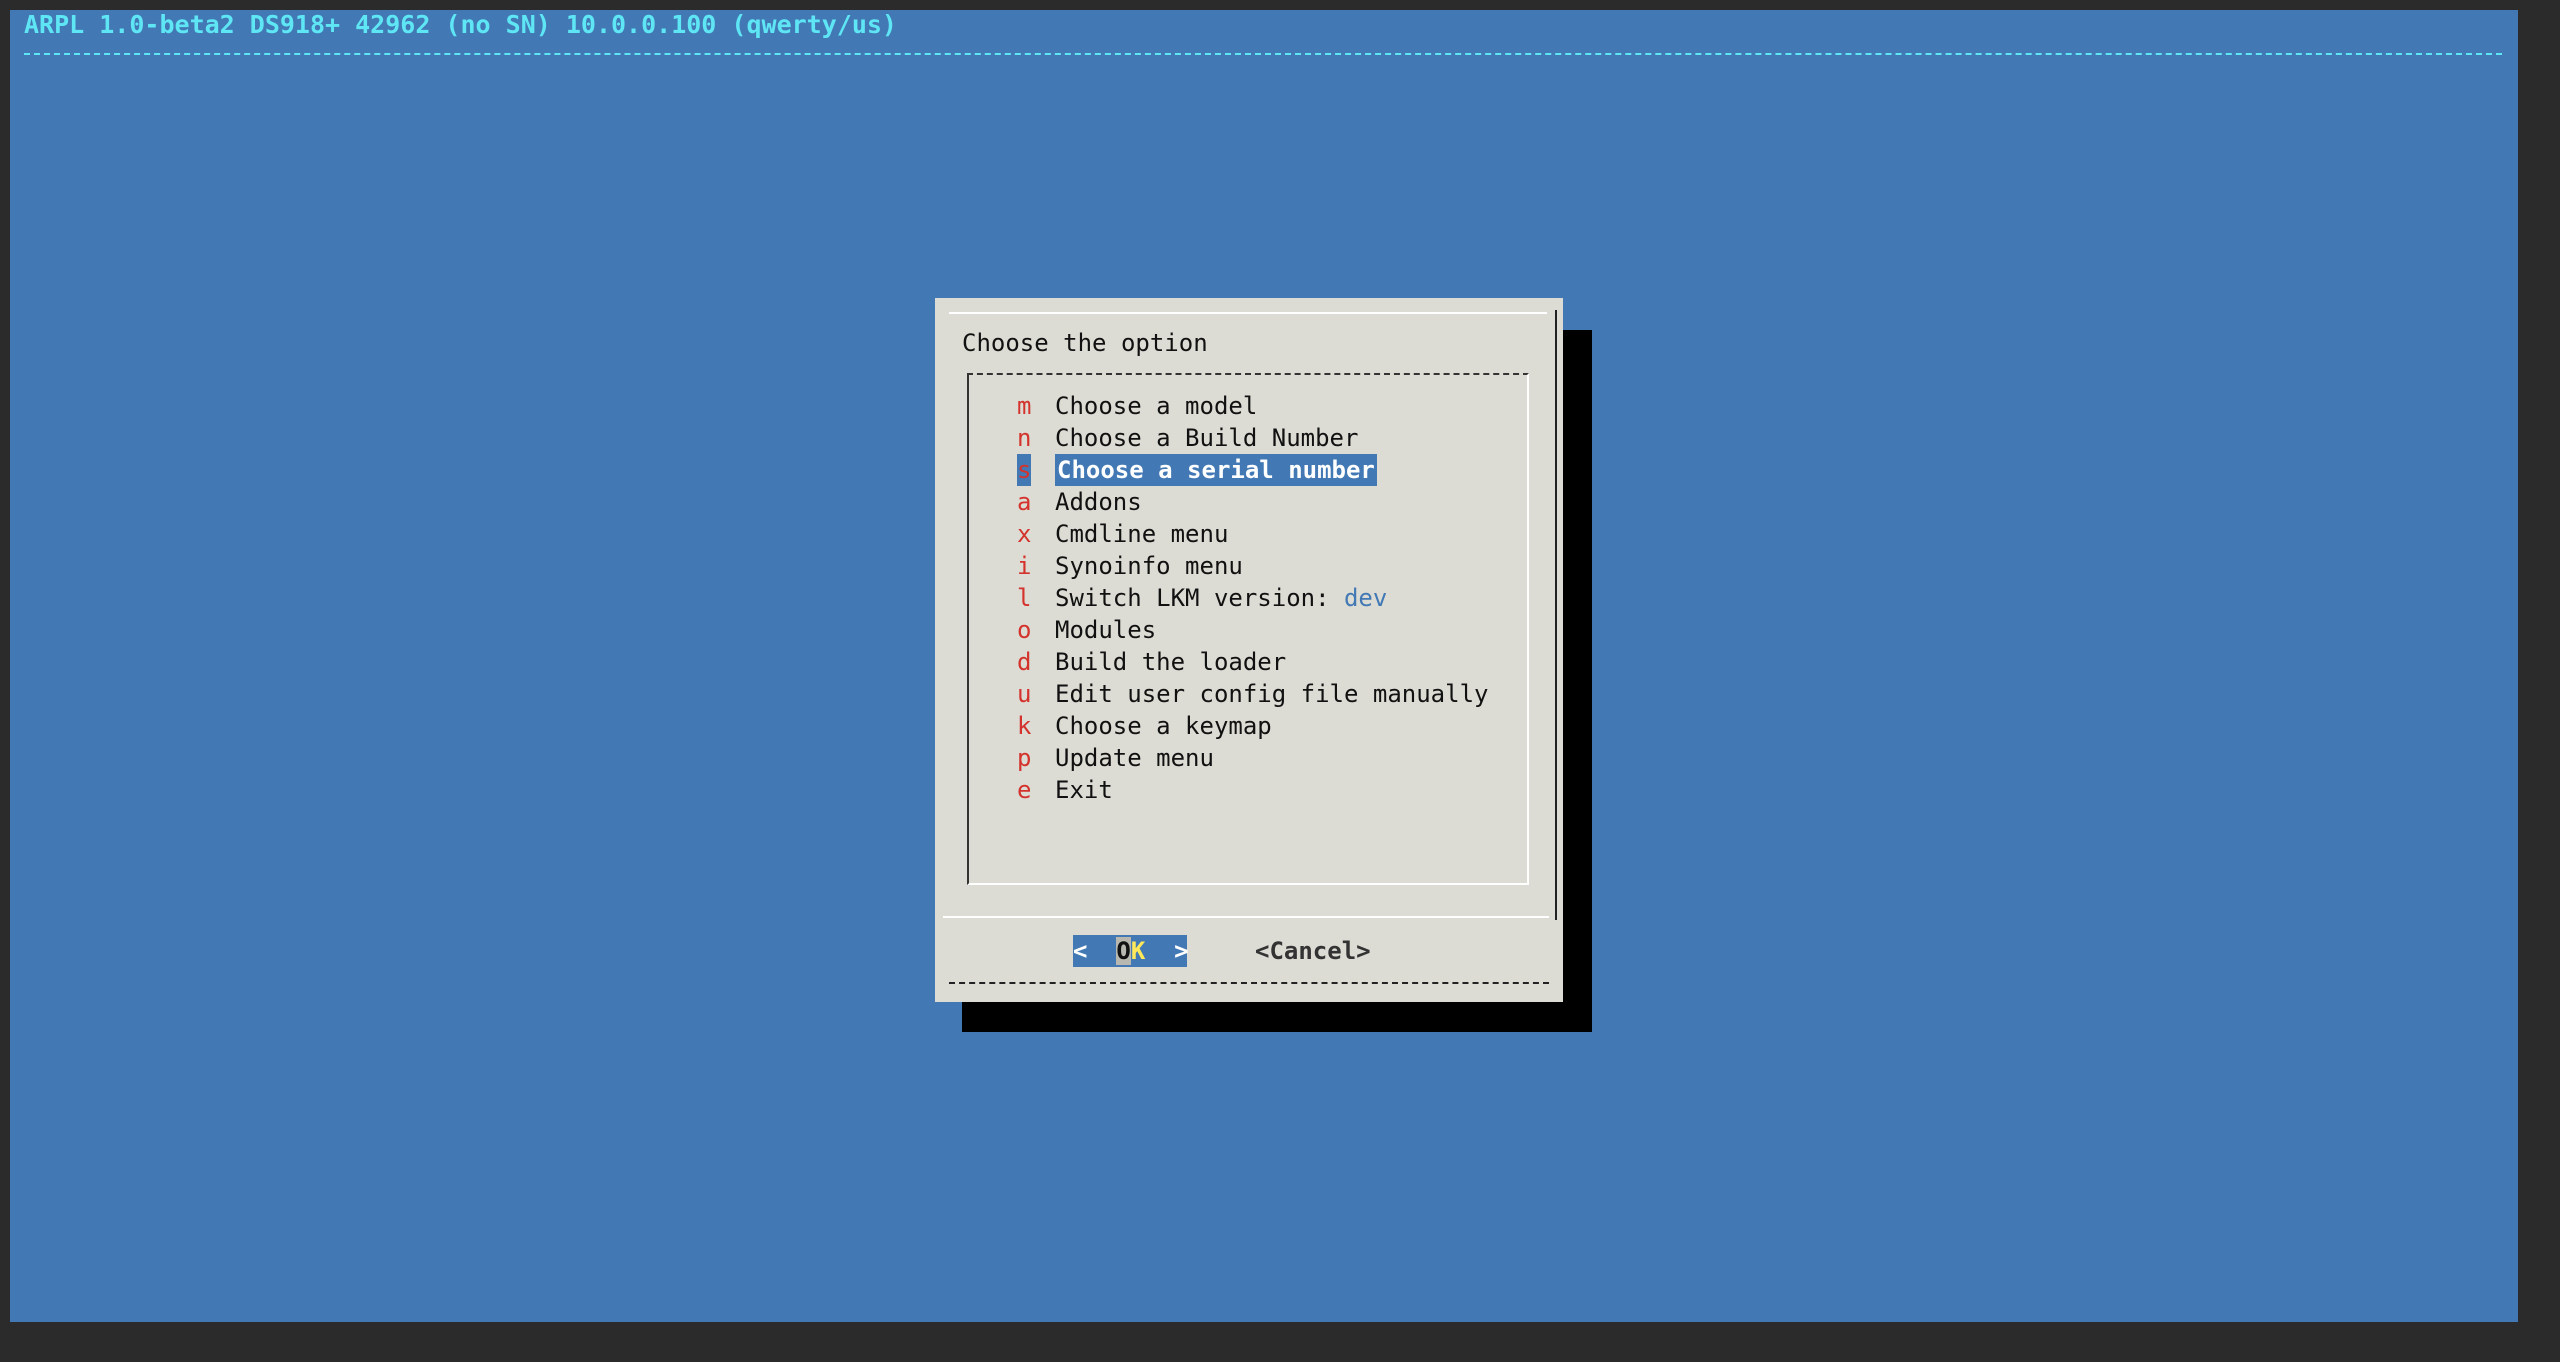 The height and width of the screenshot is (1362, 2560). What do you see at coordinates (1085, 343) in the screenshot?
I see `dialog-title: Choose the option` at bounding box center [1085, 343].